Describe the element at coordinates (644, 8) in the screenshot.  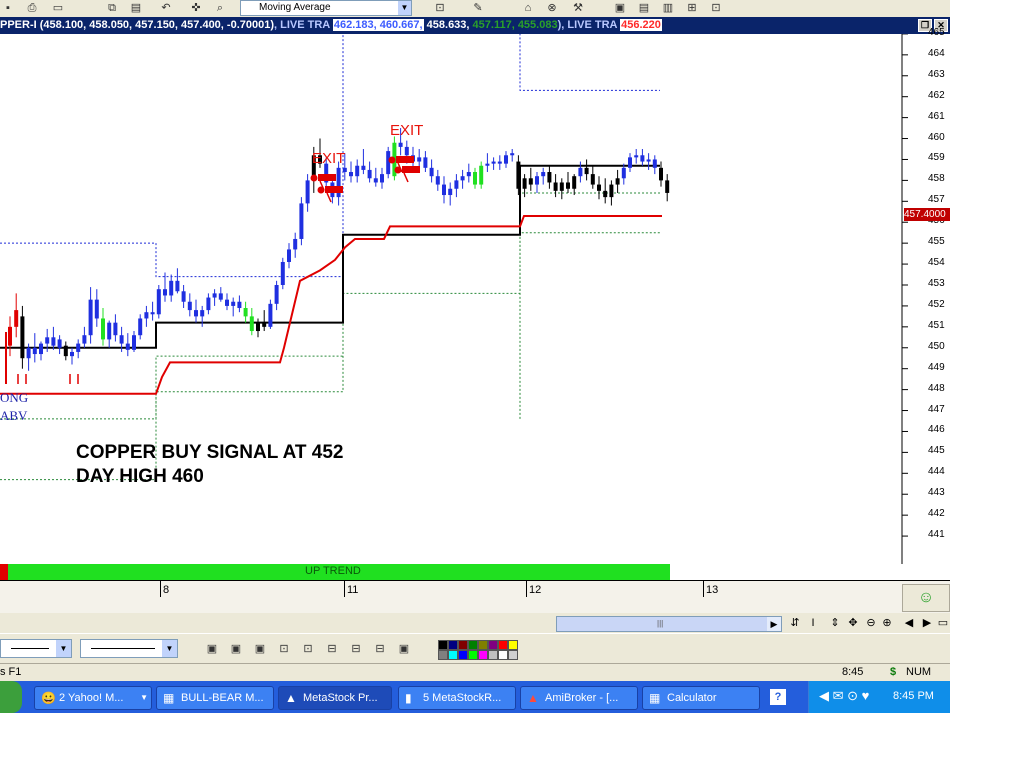
I see `windows-icon: ▤` at that location.